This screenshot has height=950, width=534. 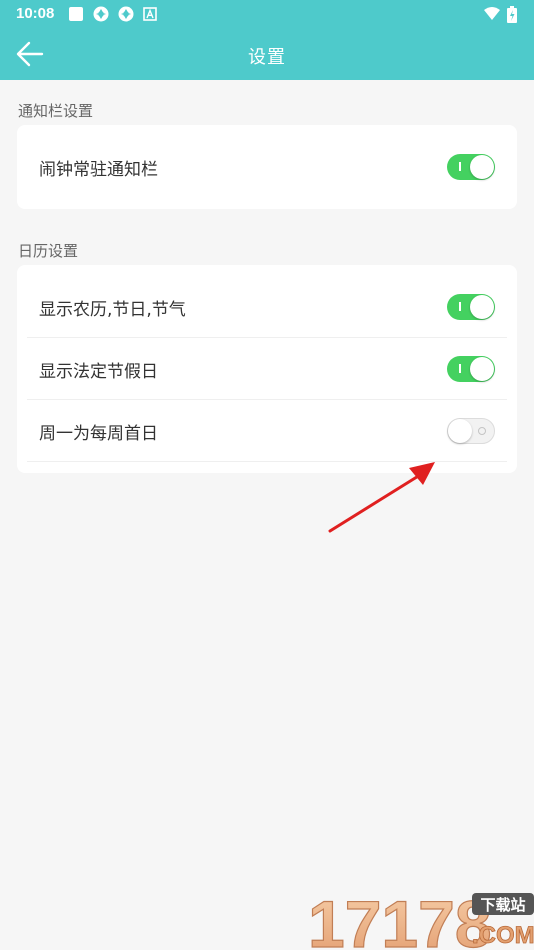 I want to click on toggle-off-mark, so click(x=482, y=431).